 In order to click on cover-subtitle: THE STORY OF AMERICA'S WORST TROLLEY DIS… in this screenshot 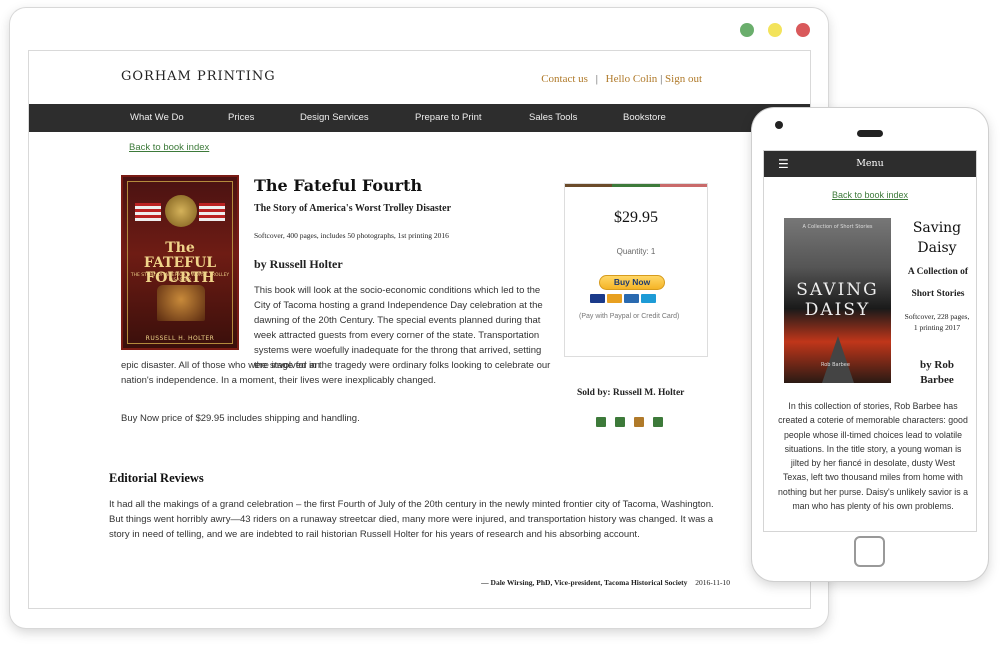, I will do `click(180, 278)`.